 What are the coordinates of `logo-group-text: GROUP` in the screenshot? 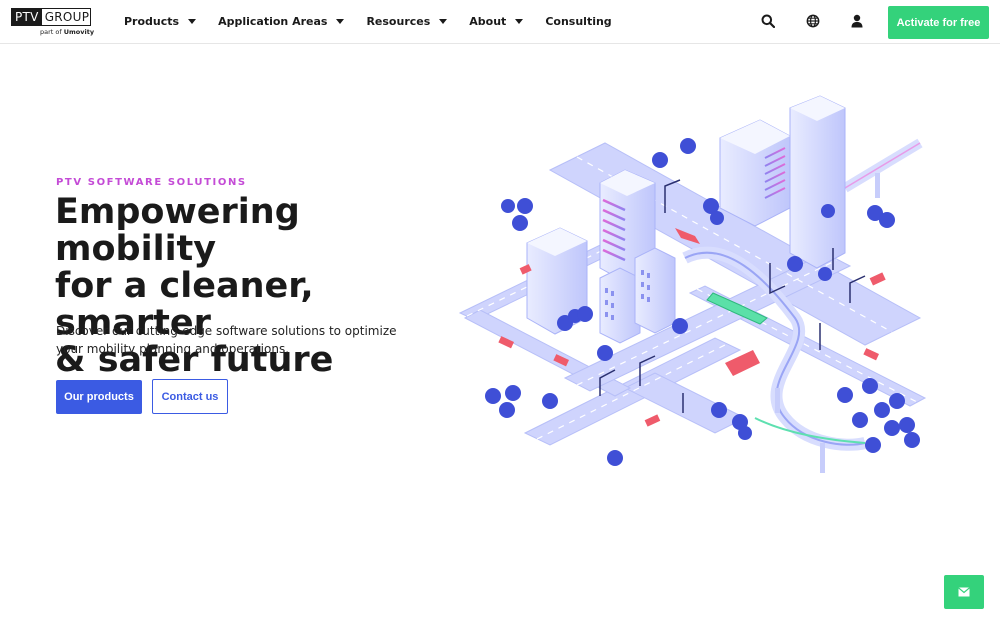 It's located at (67, 17).